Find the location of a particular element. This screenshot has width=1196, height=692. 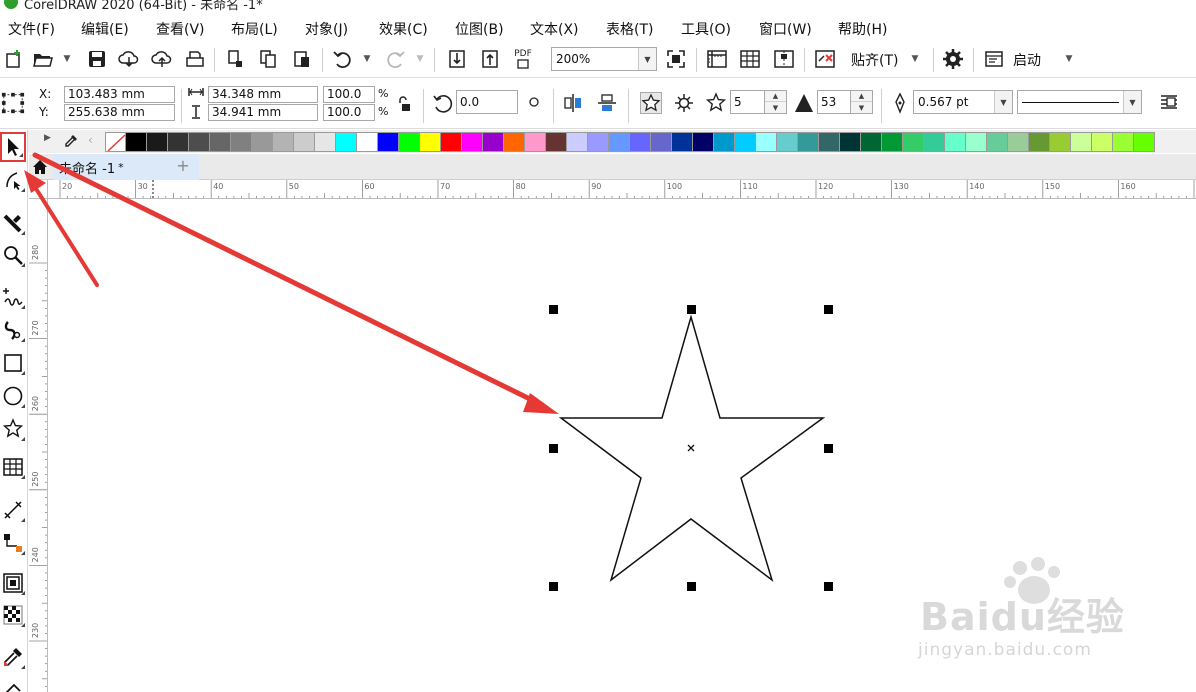

import-icon is located at coordinates (457, 59).